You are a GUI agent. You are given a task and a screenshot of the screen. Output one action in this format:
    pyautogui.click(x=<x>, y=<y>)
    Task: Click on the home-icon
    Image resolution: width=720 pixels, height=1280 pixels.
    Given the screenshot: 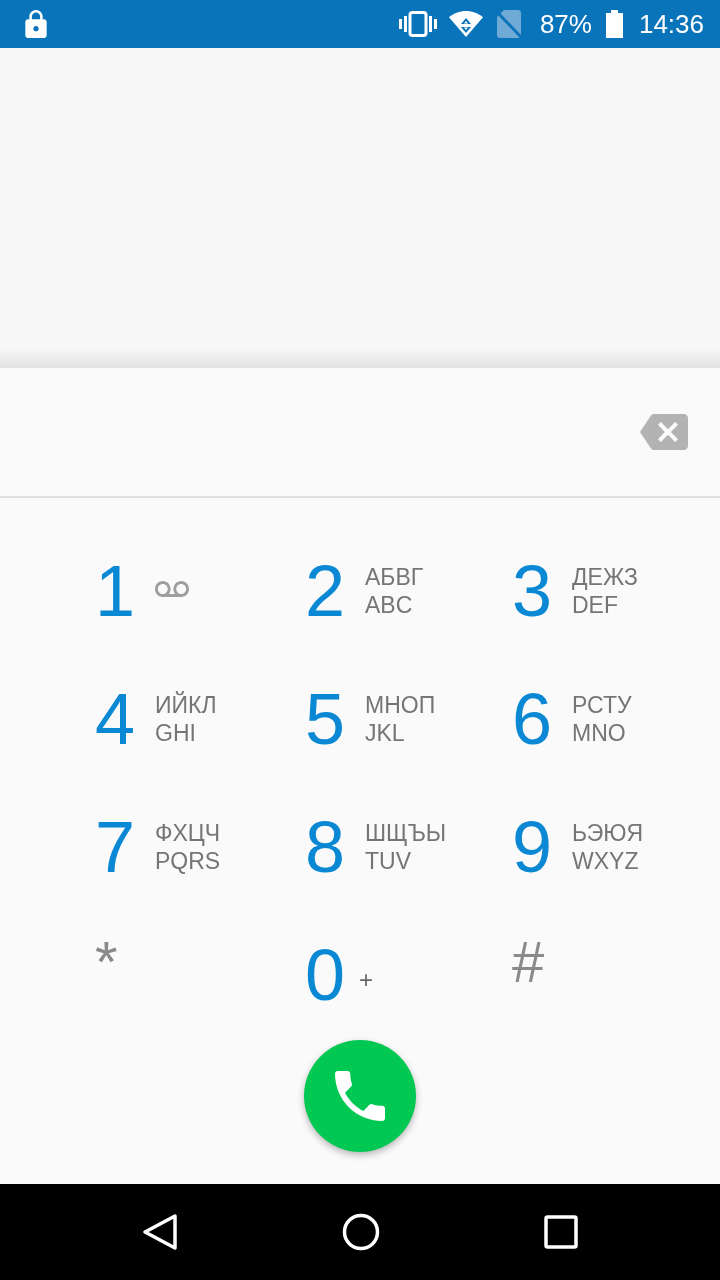 What is the action you would take?
    pyautogui.click(x=361, y=1232)
    